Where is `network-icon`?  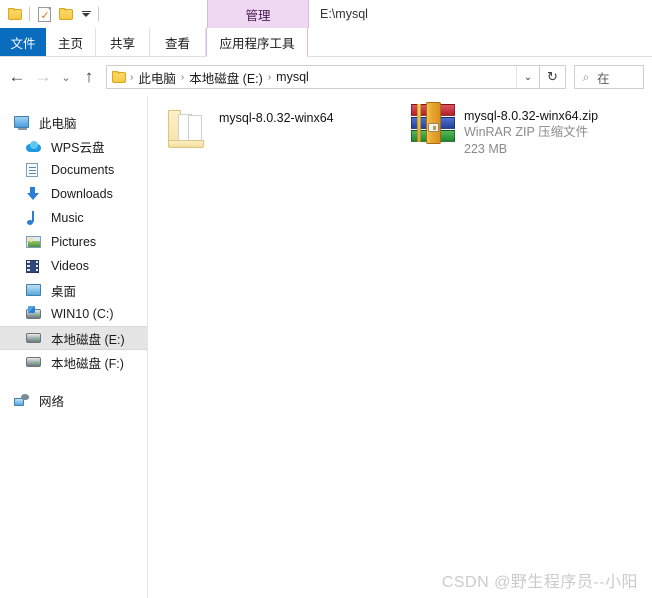
network-icon is located at coordinates (24, 400).